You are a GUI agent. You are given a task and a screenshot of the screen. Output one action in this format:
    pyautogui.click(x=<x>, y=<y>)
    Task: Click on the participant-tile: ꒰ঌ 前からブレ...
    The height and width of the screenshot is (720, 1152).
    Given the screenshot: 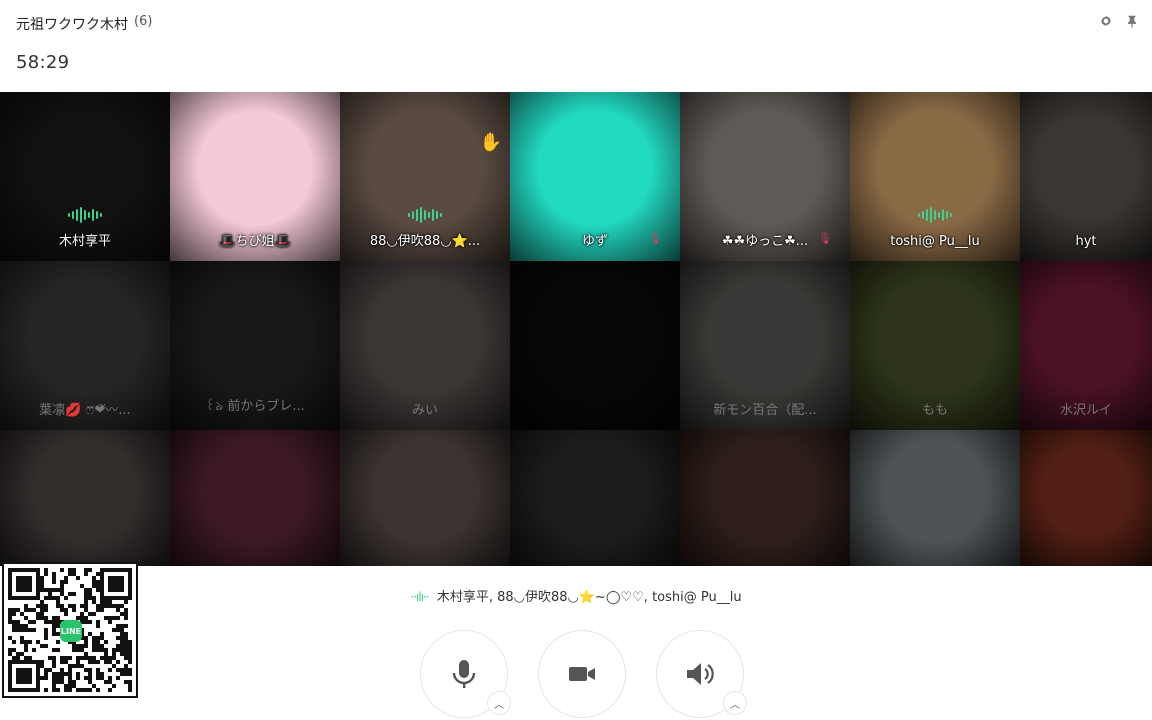 What is the action you would take?
    pyautogui.click(x=255, y=345)
    